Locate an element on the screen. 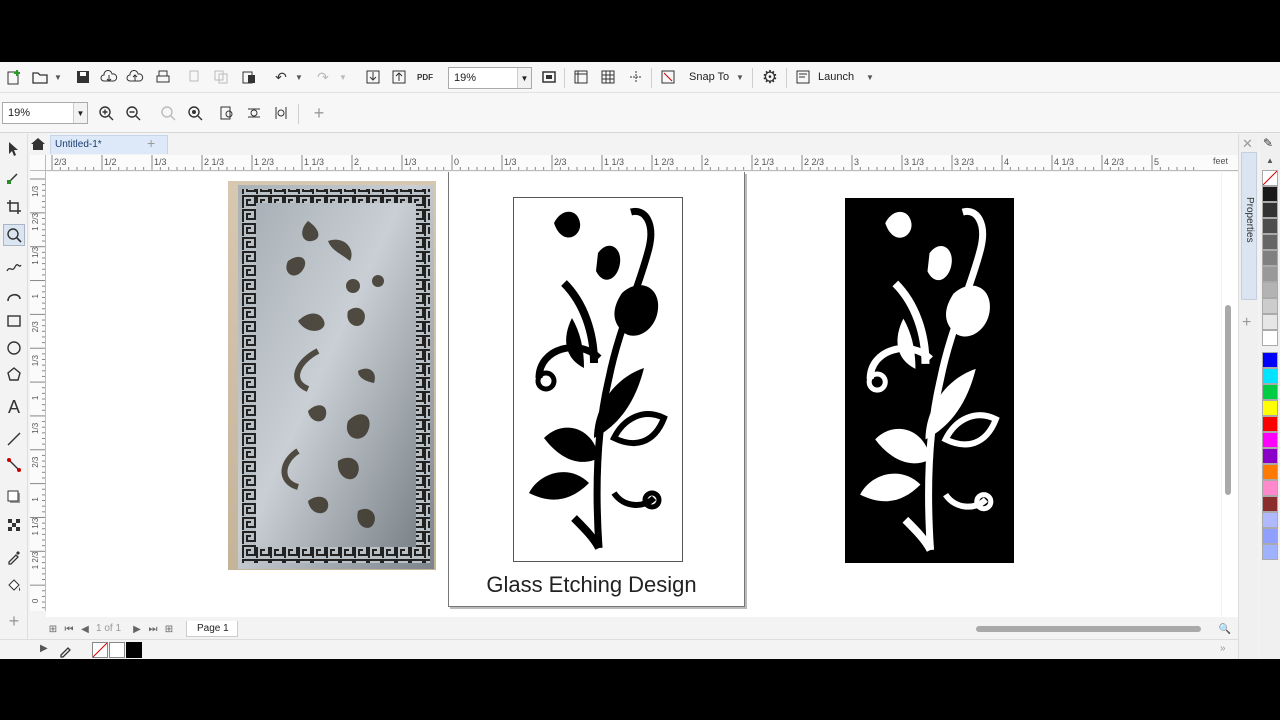  zoom-to-page-icon is located at coordinates (227, 113).